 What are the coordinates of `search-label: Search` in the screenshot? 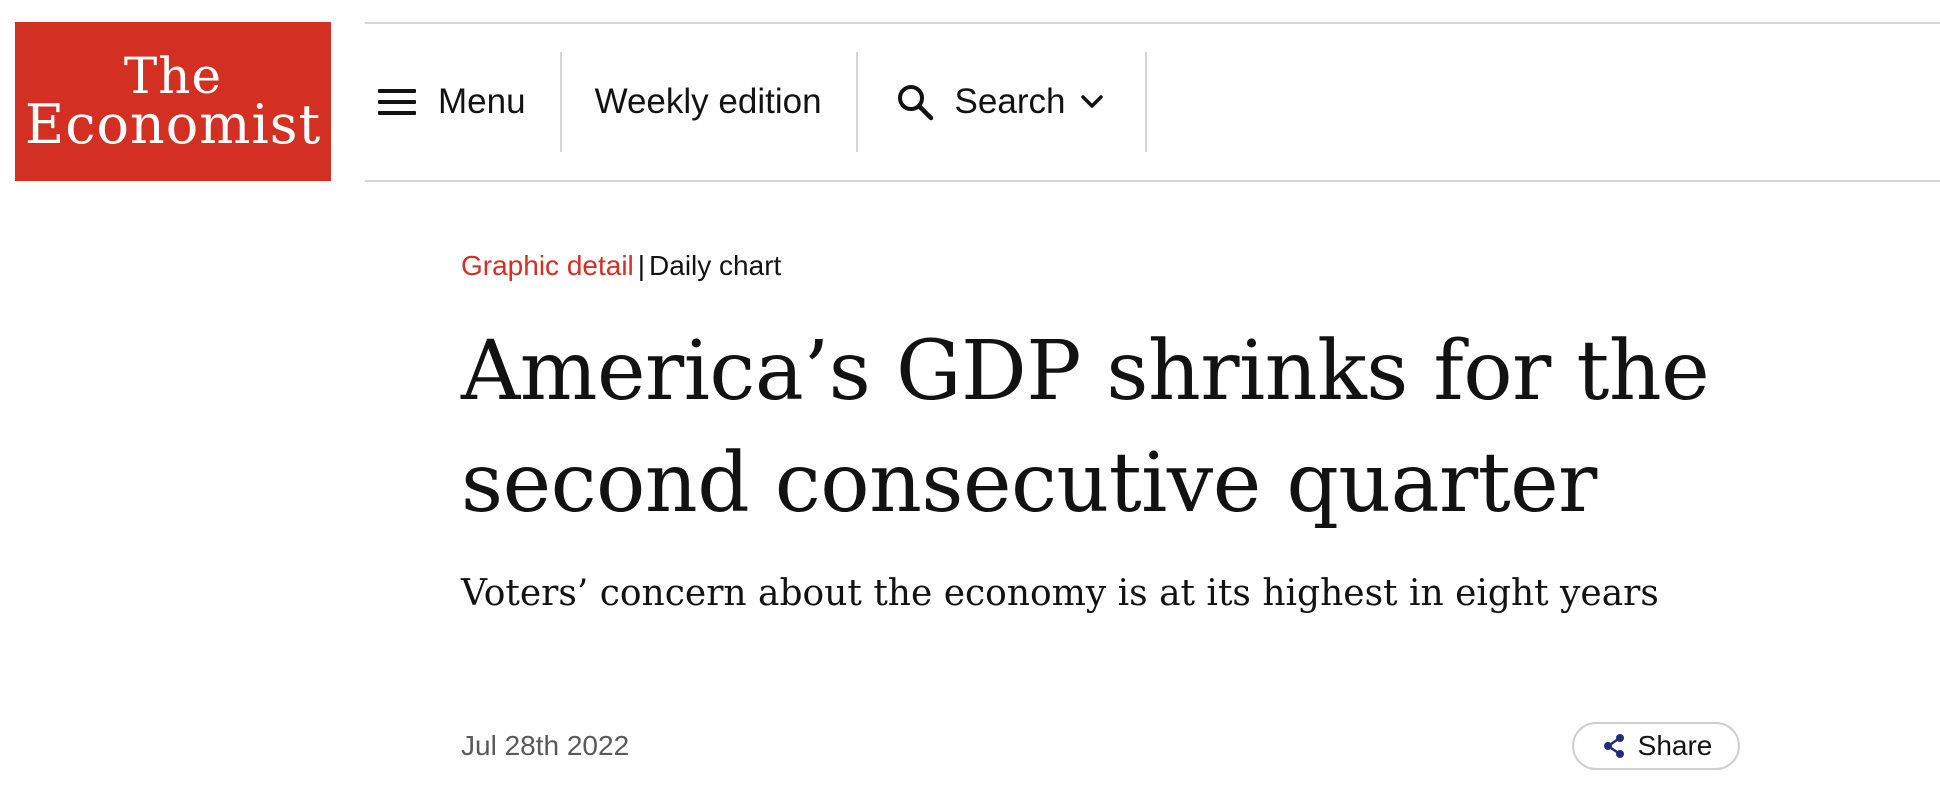 It's located at (1010, 101).